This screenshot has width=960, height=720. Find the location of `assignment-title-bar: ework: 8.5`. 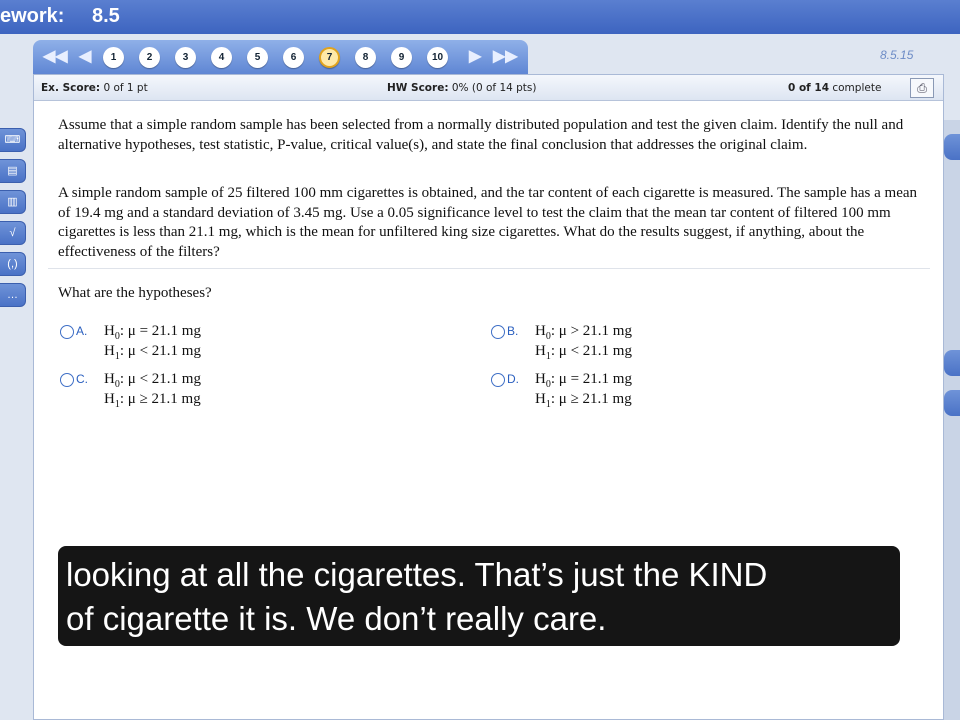

assignment-title-bar: ework: 8.5 is located at coordinates (480, 17).